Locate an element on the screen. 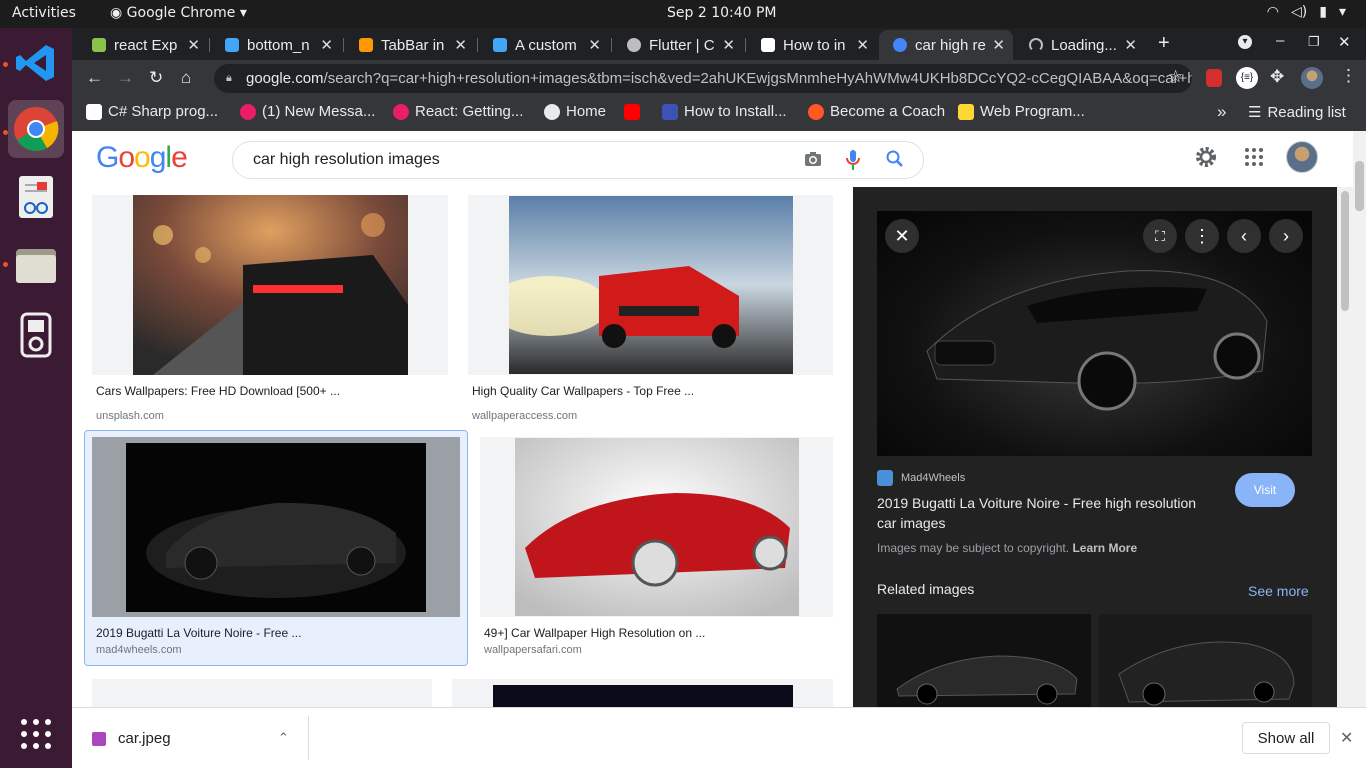 This screenshot has width=1366, height=768. source-site-row: Mad4Wheels is located at coordinates (921, 478).